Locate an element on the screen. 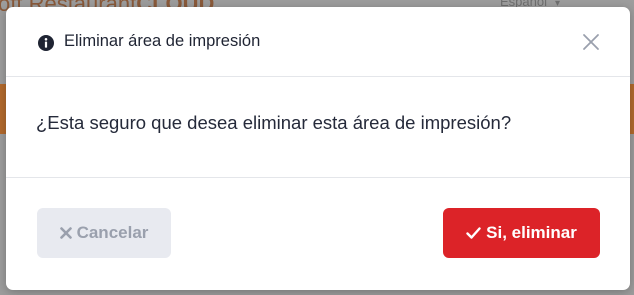 The width and height of the screenshot is (634, 295). close-icon is located at coordinates (591, 42).